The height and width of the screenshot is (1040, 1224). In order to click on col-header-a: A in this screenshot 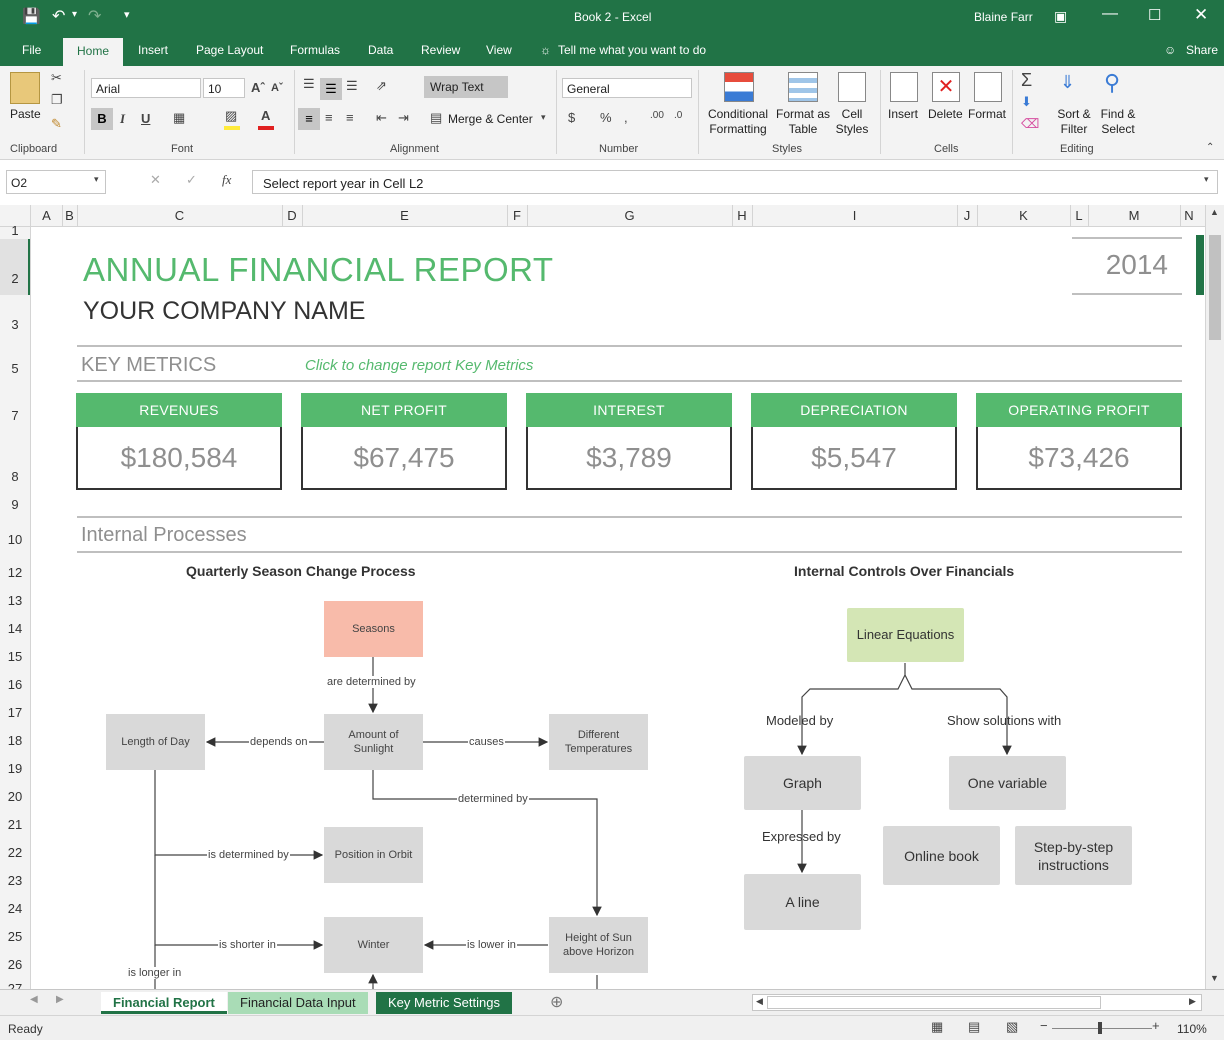, I will do `click(46, 215)`.